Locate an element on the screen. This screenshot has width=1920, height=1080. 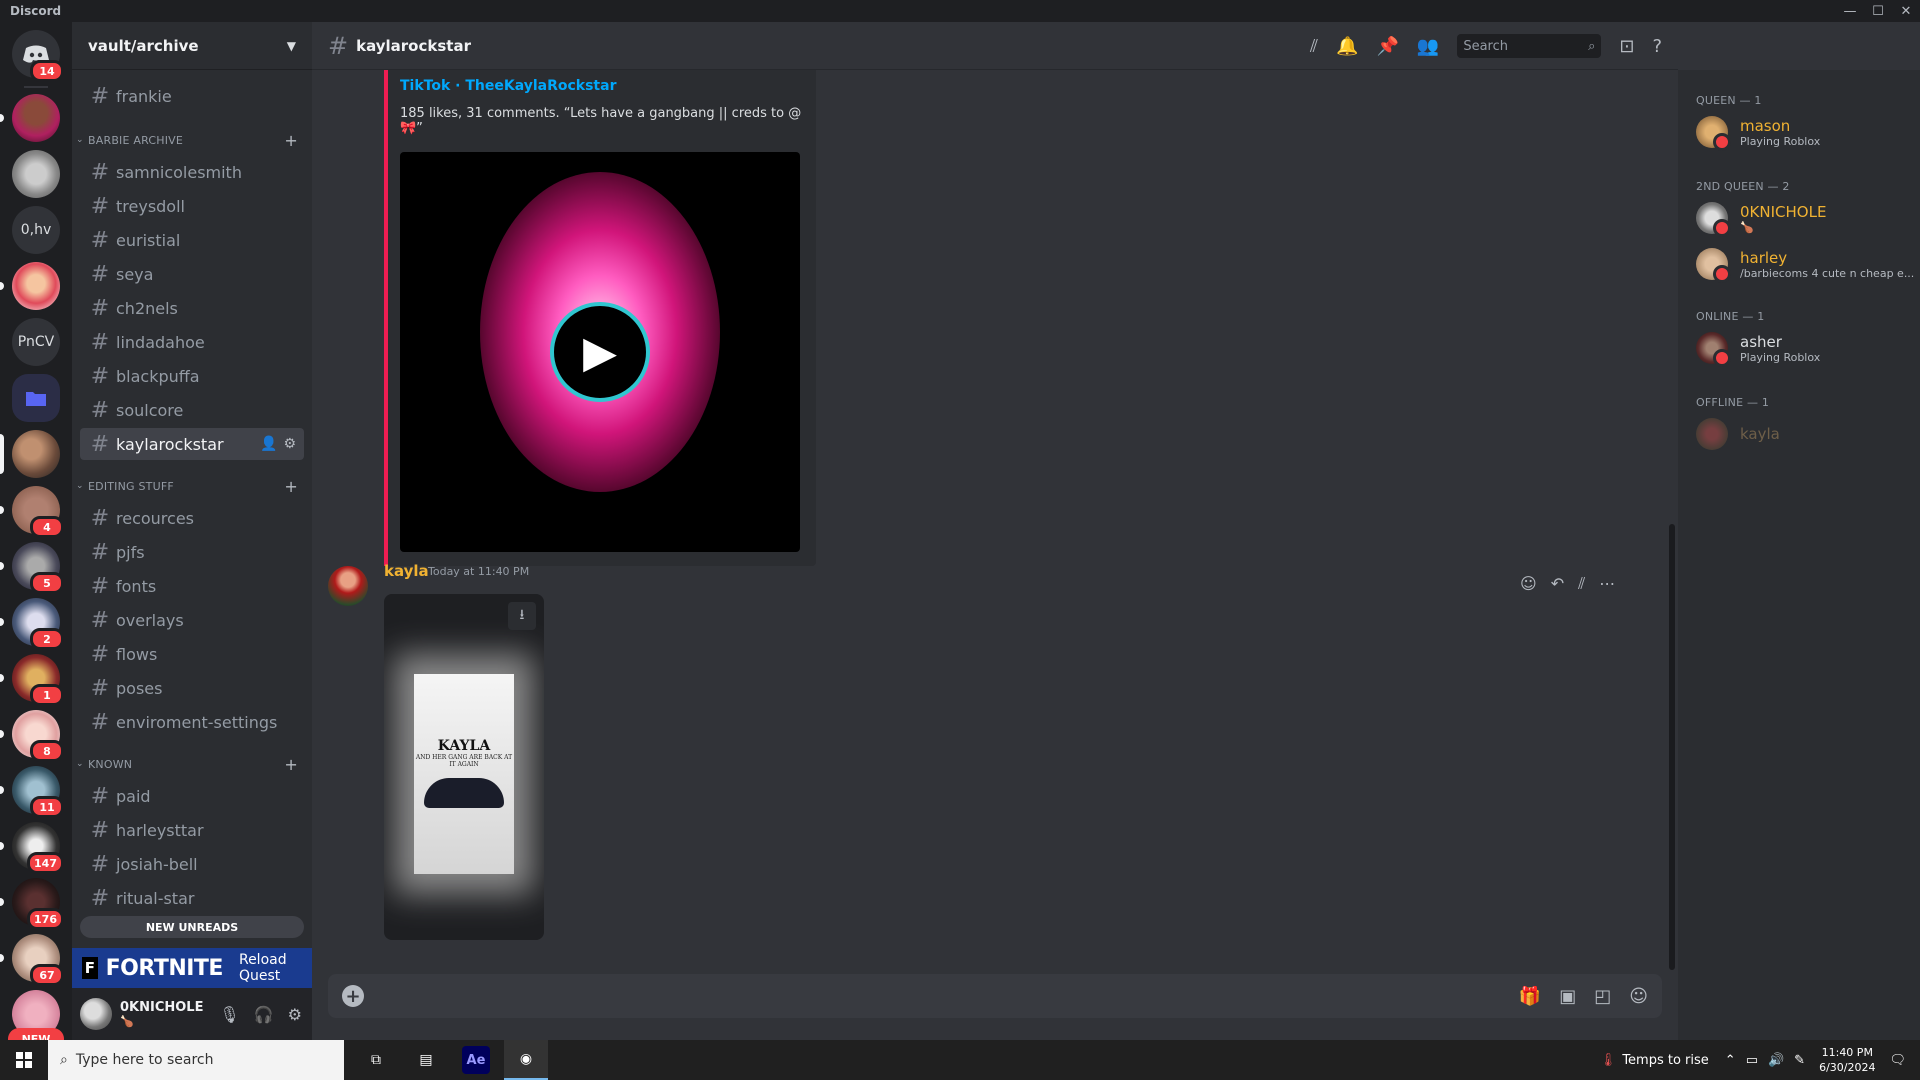
embed-site-link: TikTok · TheeKaylaRockstar is located at coordinates (508, 86).